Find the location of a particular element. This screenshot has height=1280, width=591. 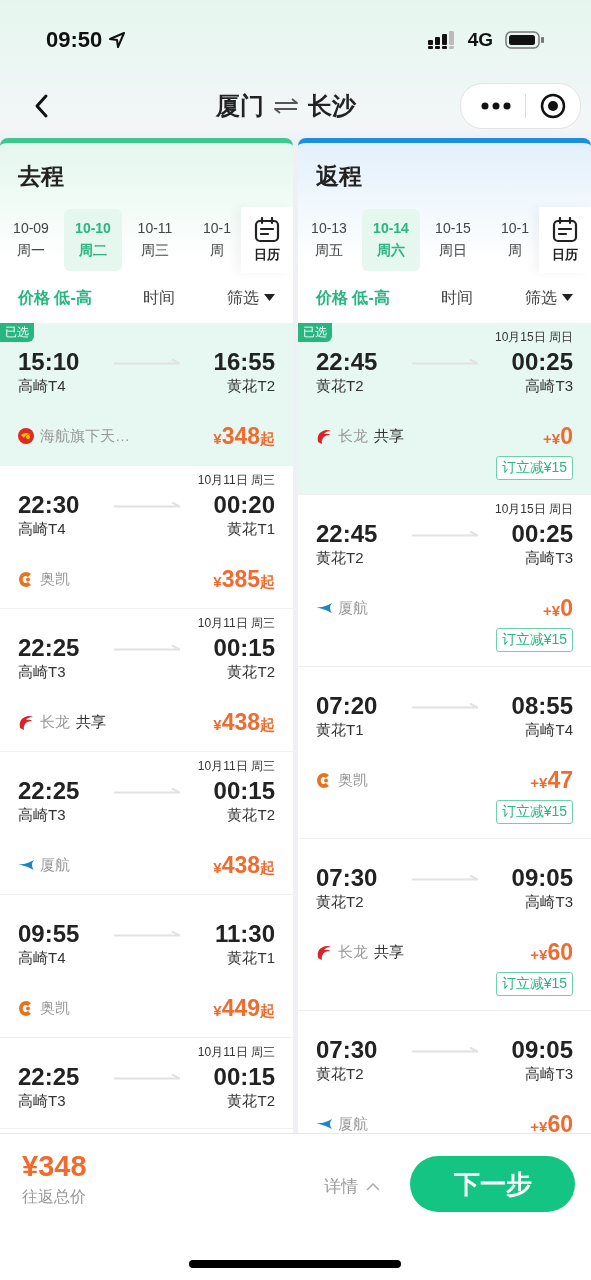

departure-time: 09:55 is located at coordinates (49, 934).